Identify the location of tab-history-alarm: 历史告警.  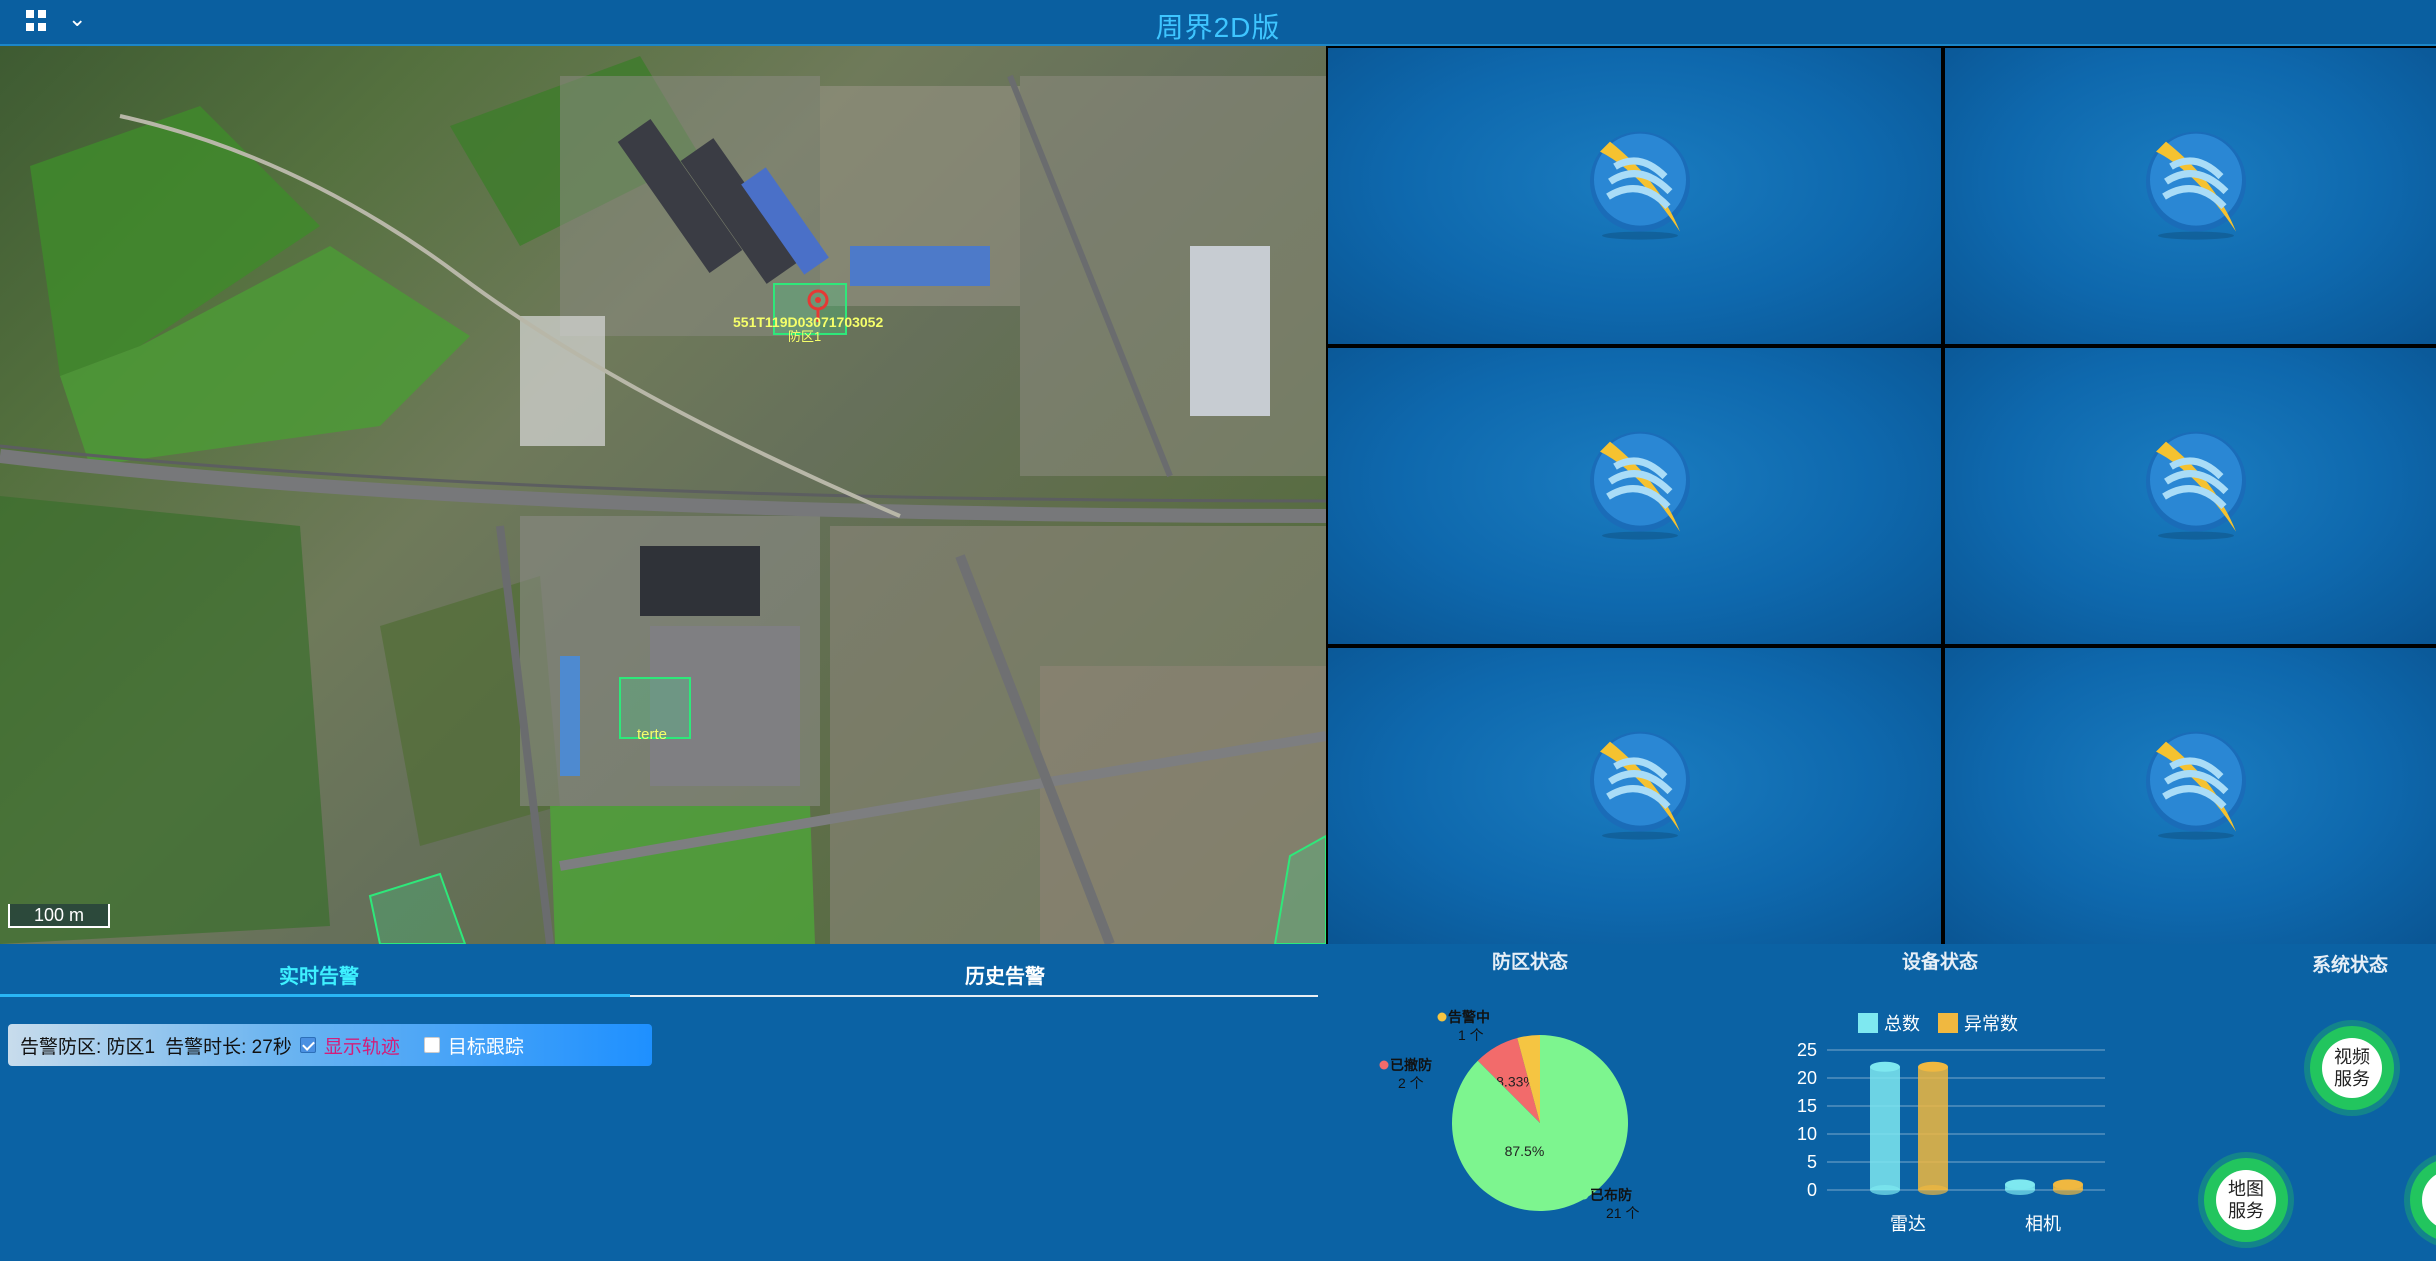
(1005, 974).